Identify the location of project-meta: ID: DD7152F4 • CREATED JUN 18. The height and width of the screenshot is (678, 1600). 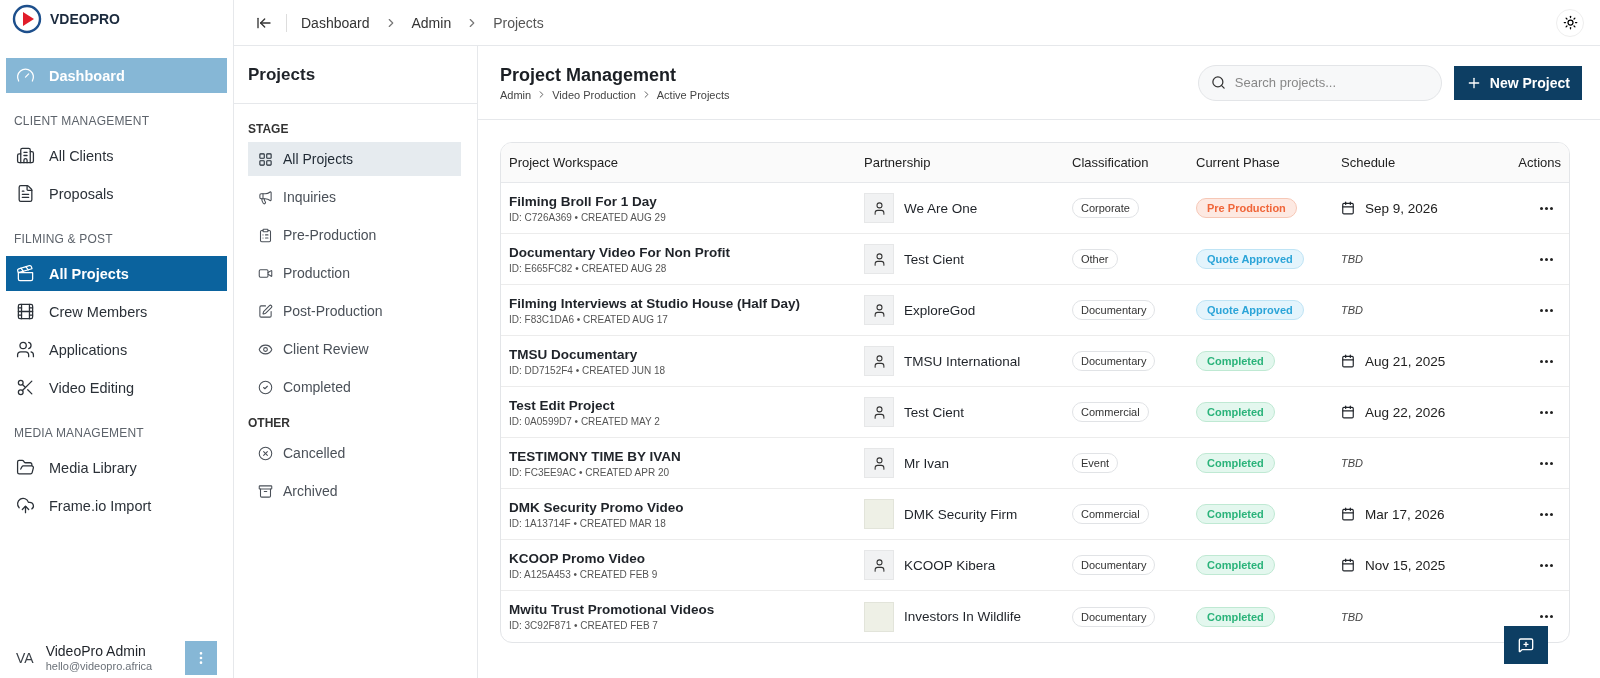
(588, 370).